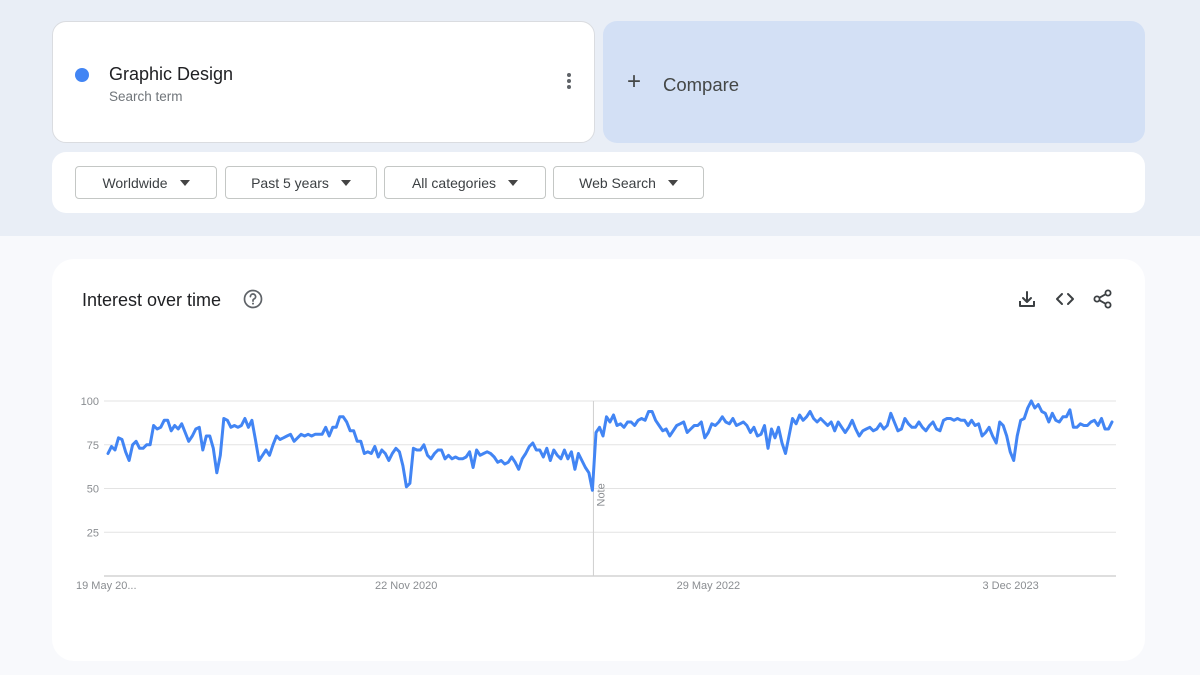  I want to click on filter-time-range: Past 5 years, so click(301, 182).